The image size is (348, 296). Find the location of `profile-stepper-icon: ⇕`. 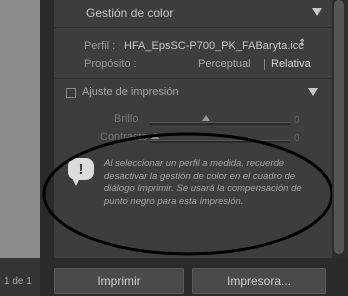

profile-stepper-icon: ⇕ is located at coordinates (302, 43).